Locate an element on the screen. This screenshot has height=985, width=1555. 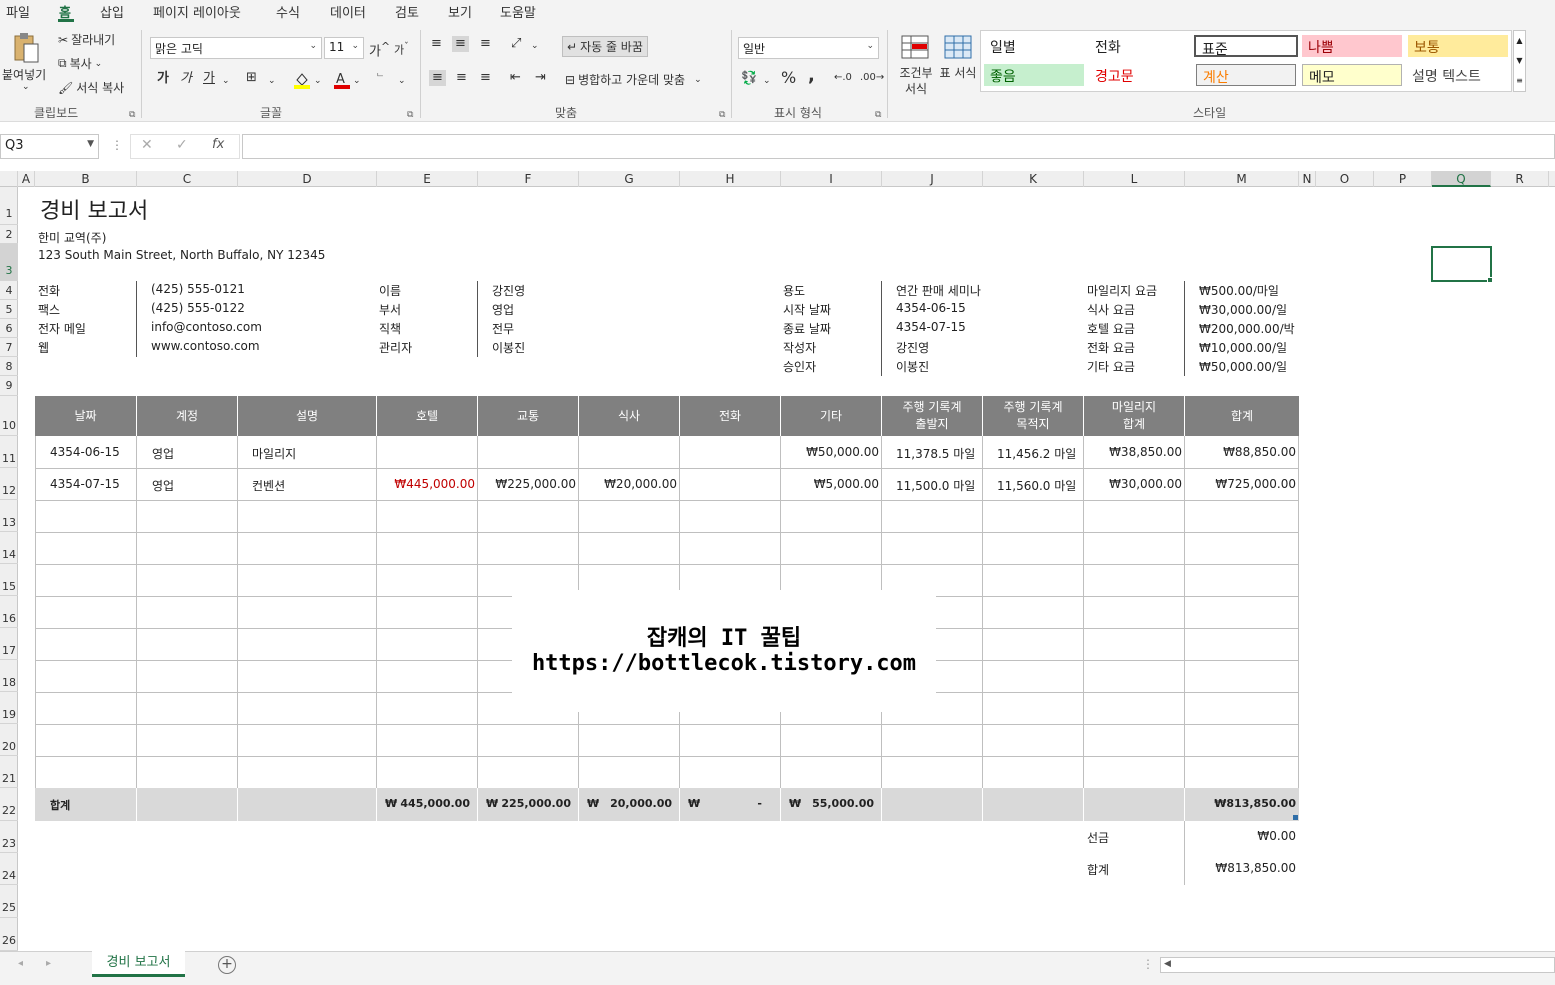
formula-input is located at coordinates (898, 146).